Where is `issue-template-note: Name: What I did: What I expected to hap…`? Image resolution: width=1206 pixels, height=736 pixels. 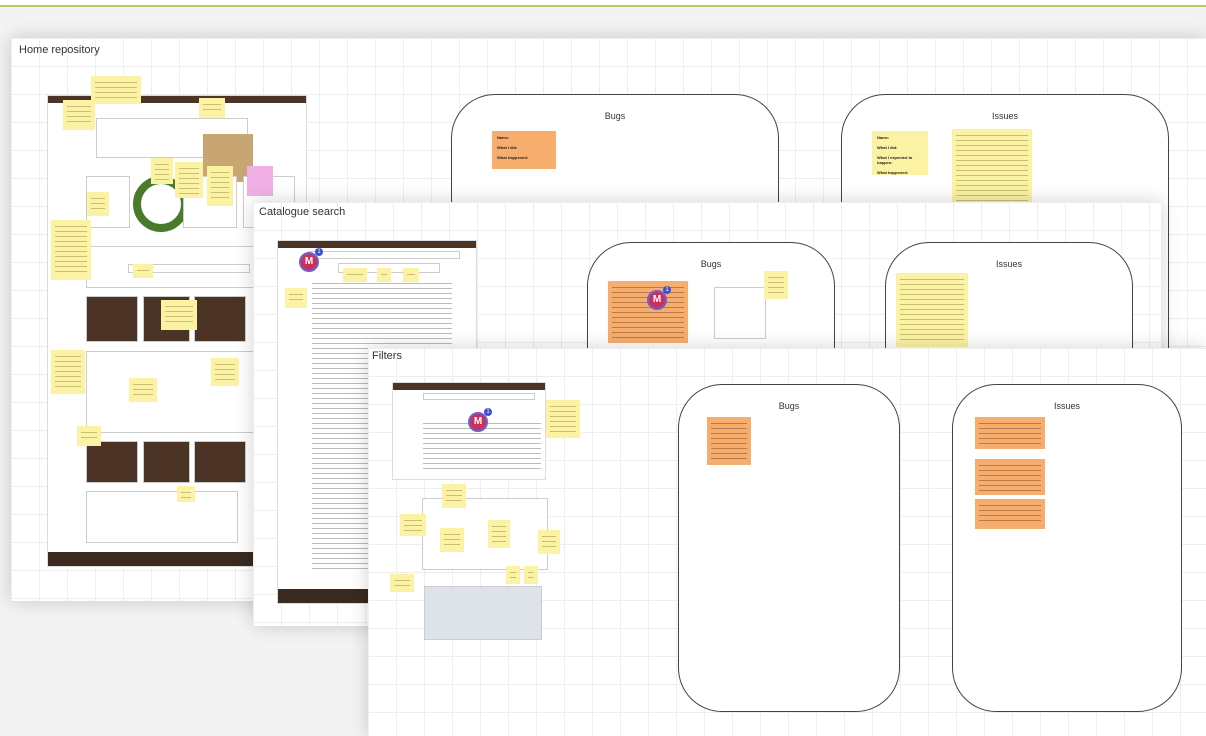 issue-template-note: Name: What I did: What I expected to hap… is located at coordinates (900, 153).